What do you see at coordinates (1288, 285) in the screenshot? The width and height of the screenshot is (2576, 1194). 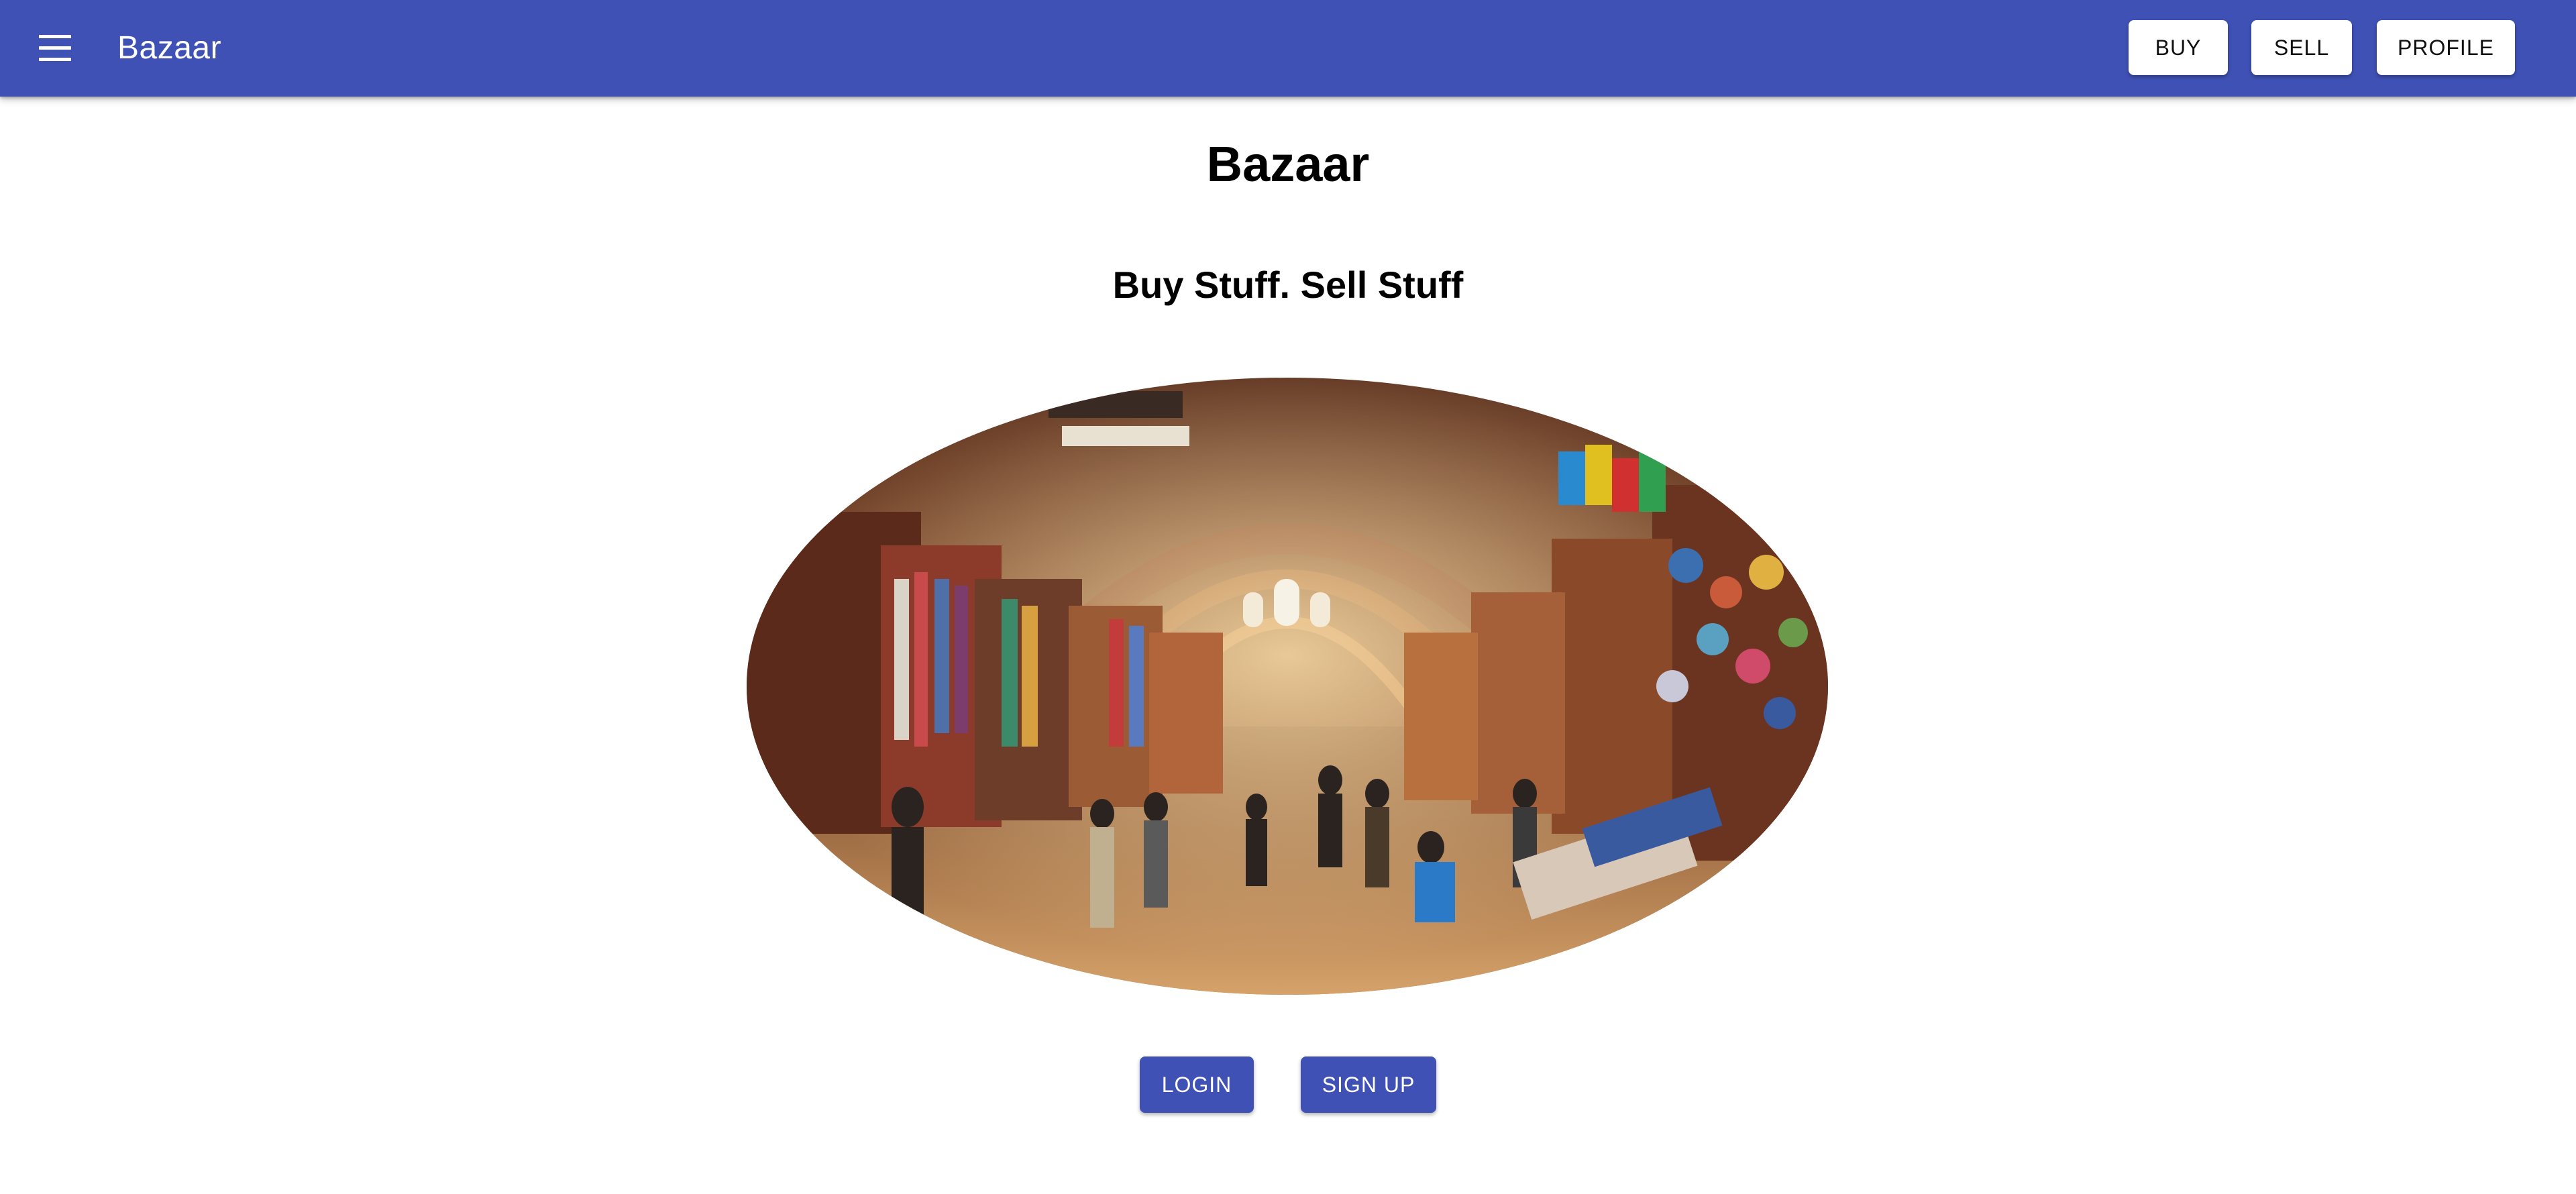 I see `tagline: Buy Stuff. Sell Stuff` at bounding box center [1288, 285].